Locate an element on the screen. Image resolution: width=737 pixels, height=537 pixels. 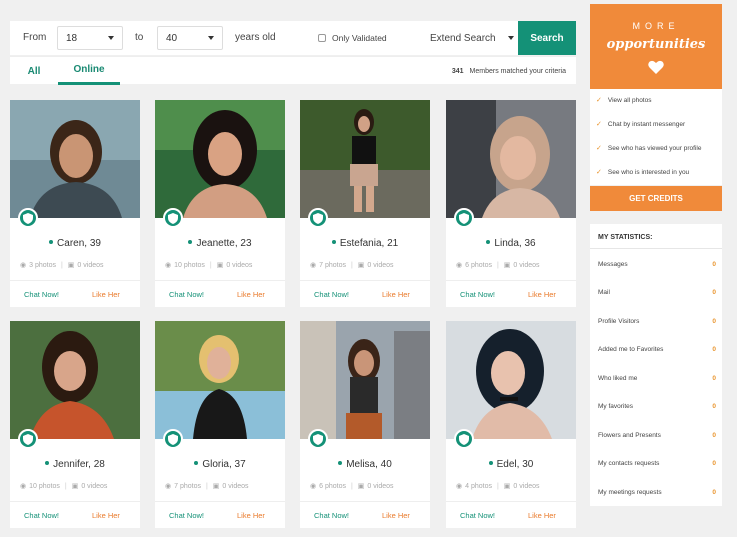
video-count: 0 videos is located at coordinates (526, 486).